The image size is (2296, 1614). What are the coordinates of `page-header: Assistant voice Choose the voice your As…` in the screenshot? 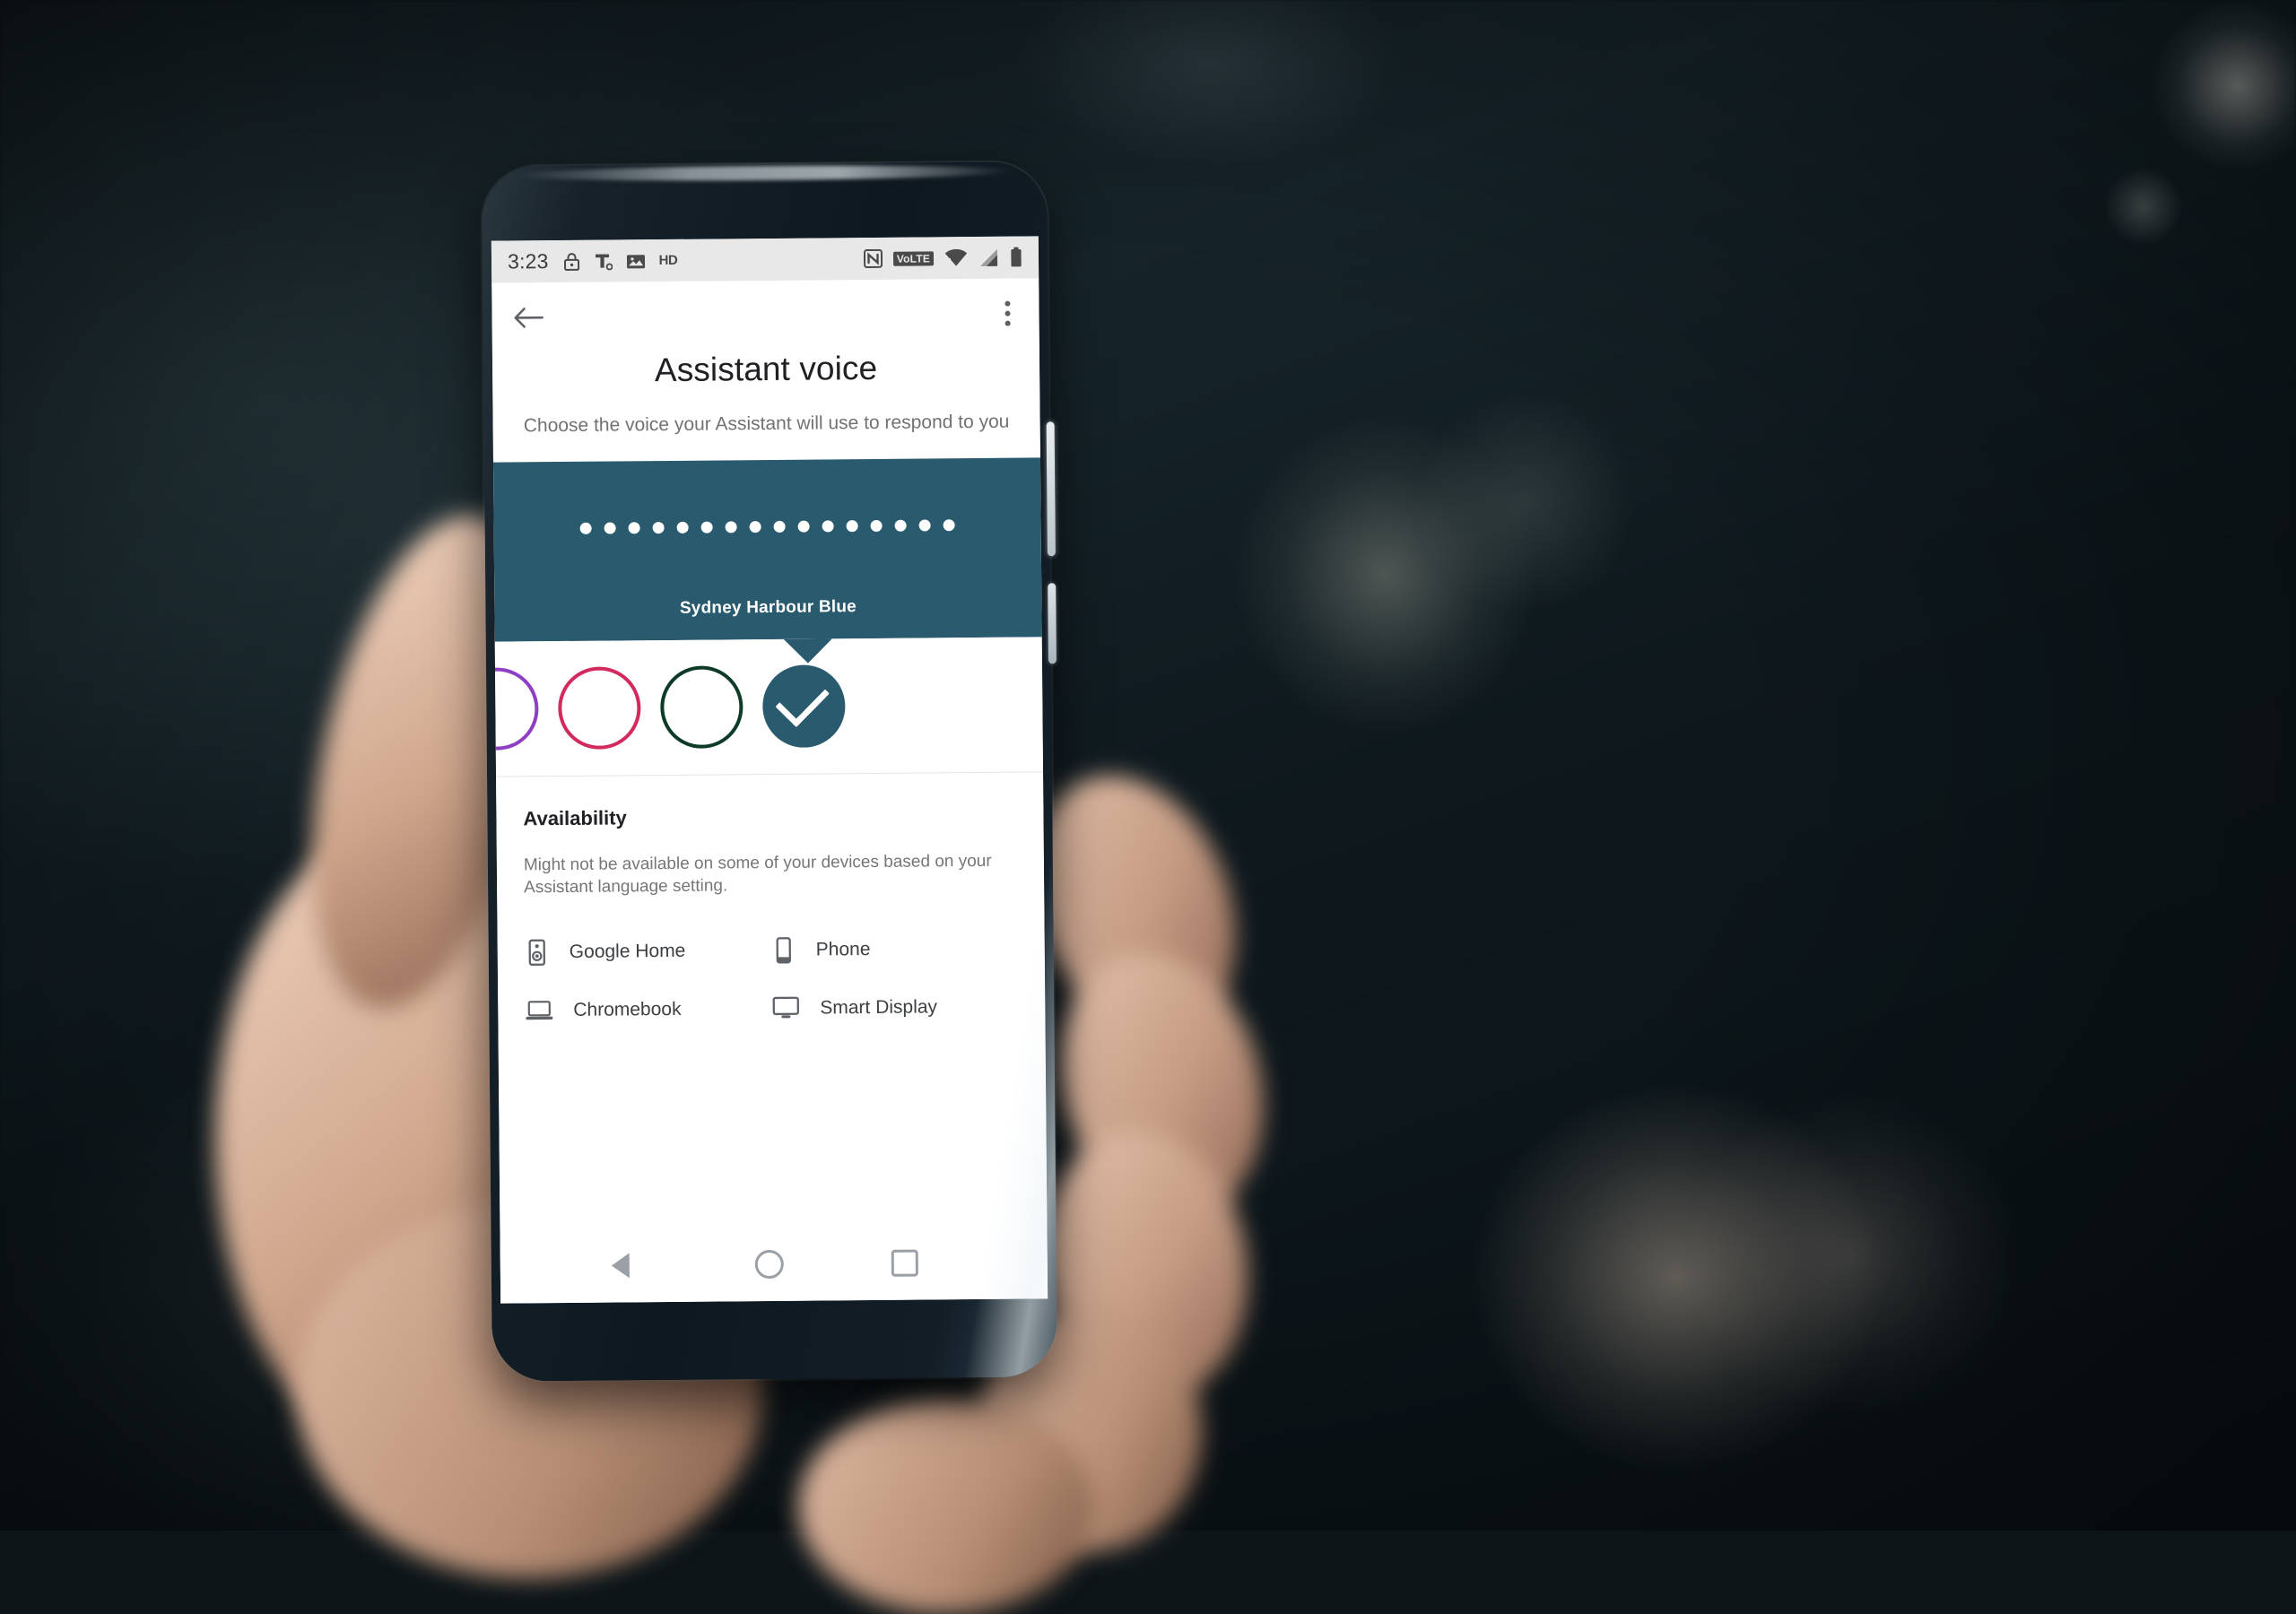 It's located at (765, 405).